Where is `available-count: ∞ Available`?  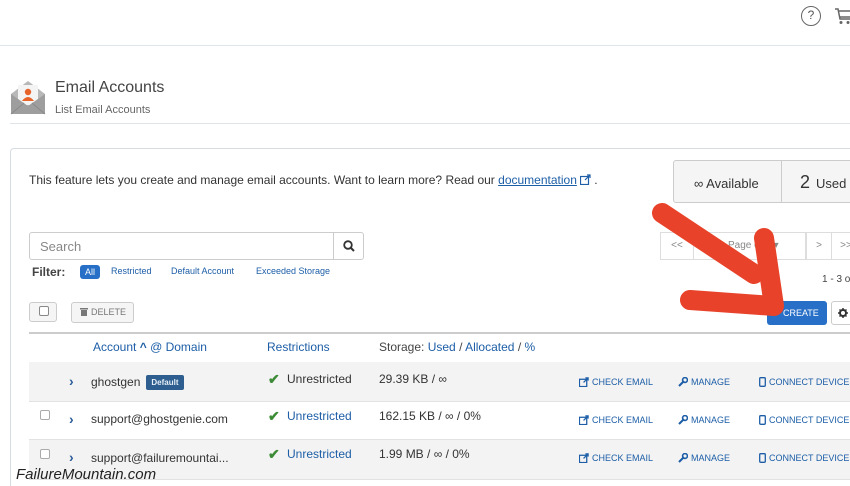 available-count: ∞ Available is located at coordinates (726, 183).